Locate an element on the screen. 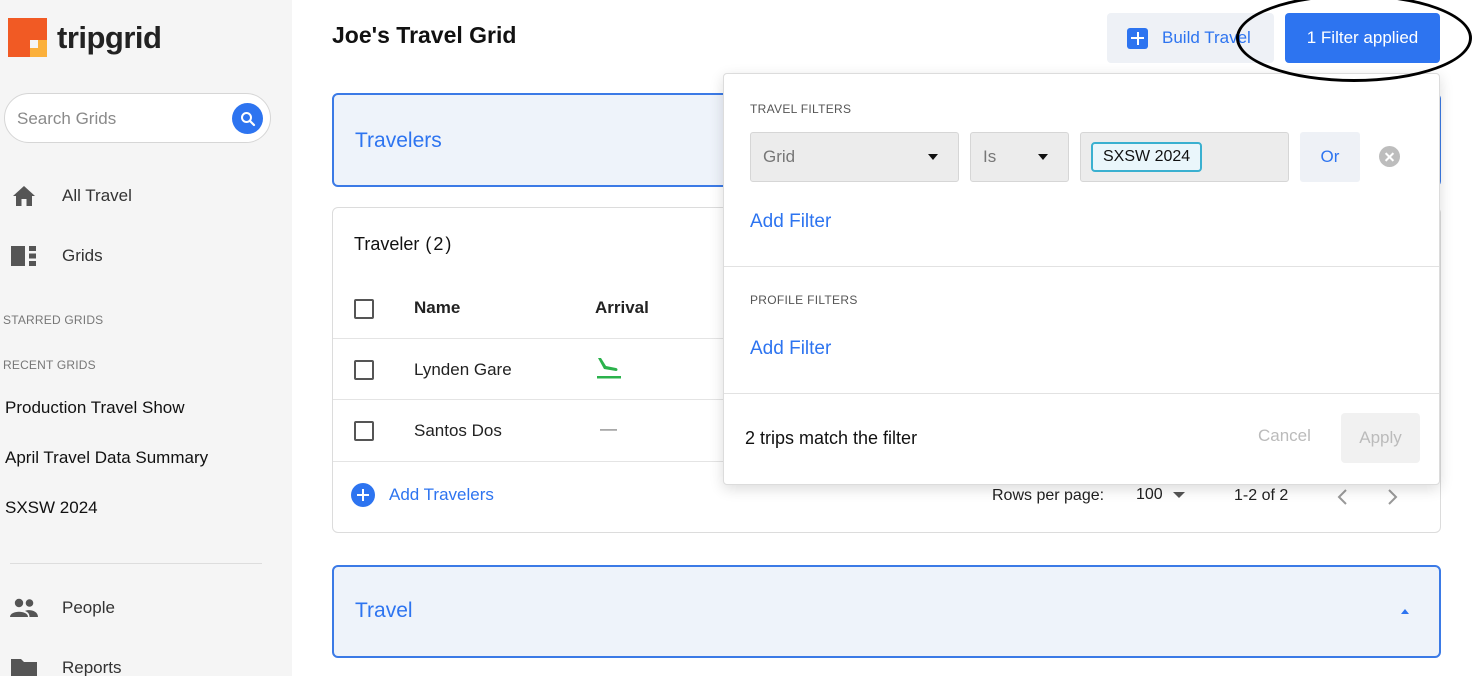  filter-applied-label: 1 Filter applied is located at coordinates (1362, 37).